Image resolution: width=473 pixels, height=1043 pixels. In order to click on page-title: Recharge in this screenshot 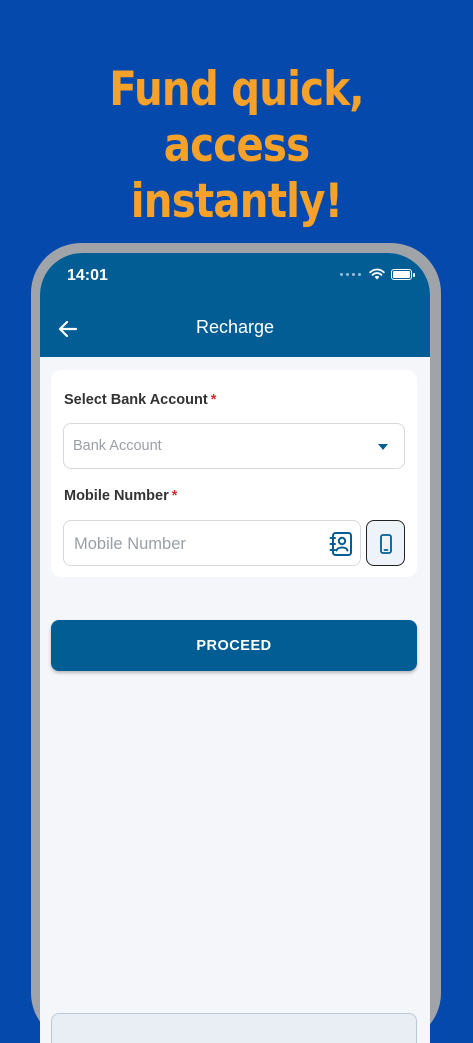, I will do `click(235, 327)`.